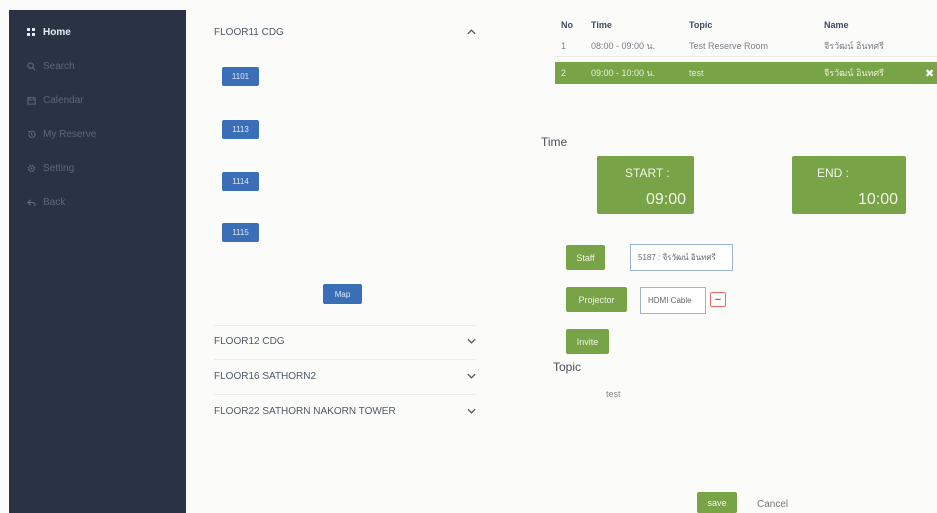 The image size is (937, 513). I want to click on projector-field: HDMI Cable, so click(673, 300).